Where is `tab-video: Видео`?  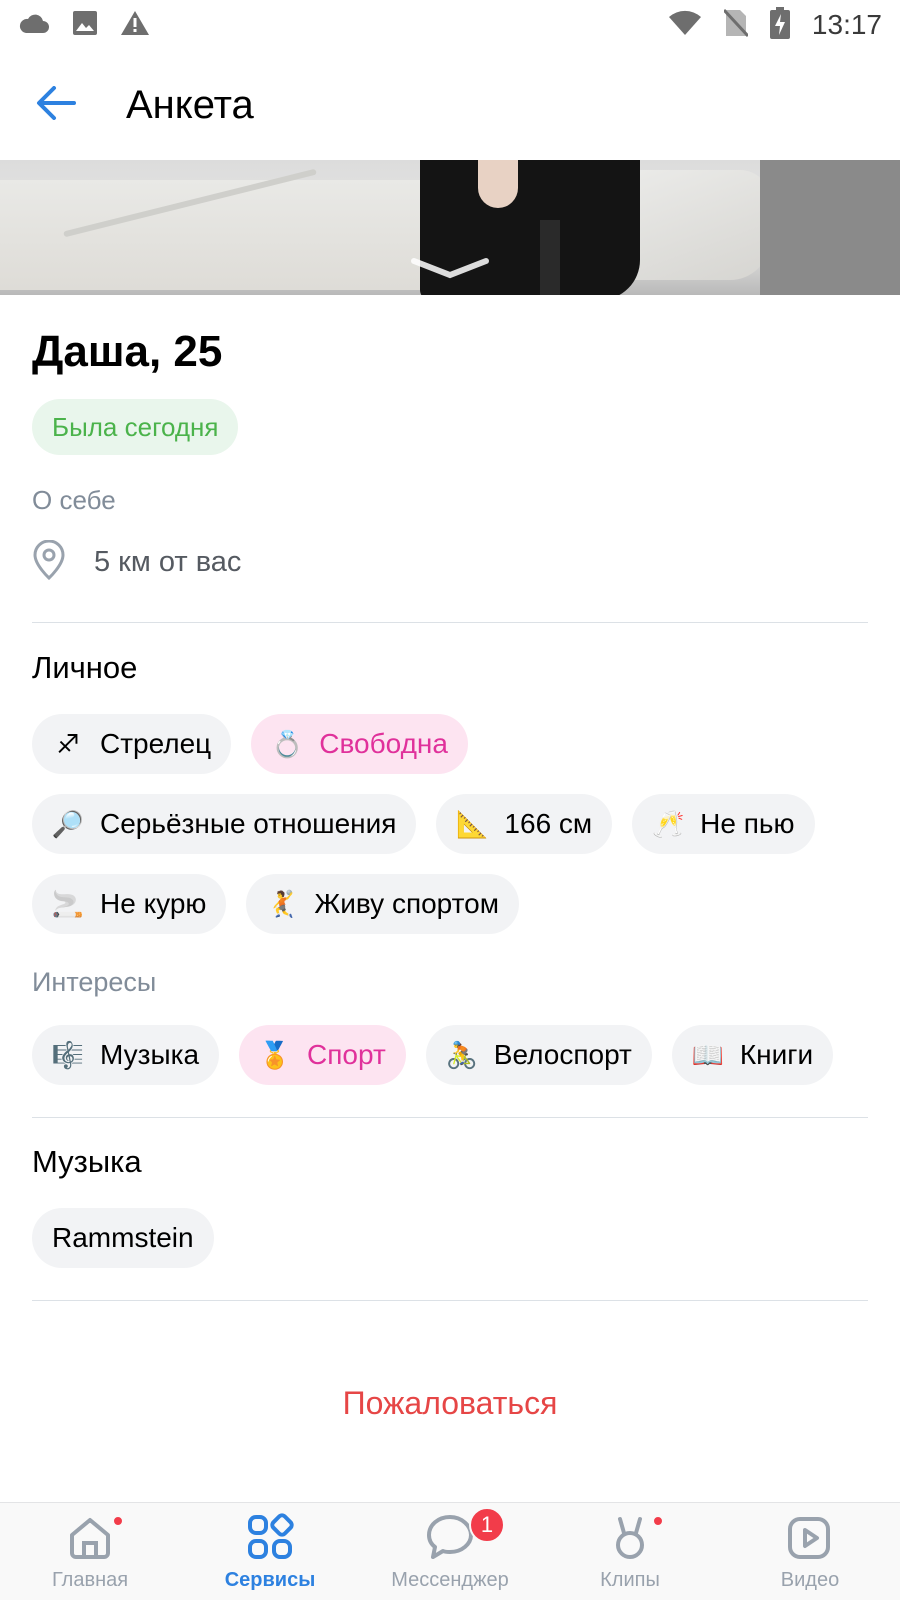 tab-video: Видео is located at coordinates (810, 1551).